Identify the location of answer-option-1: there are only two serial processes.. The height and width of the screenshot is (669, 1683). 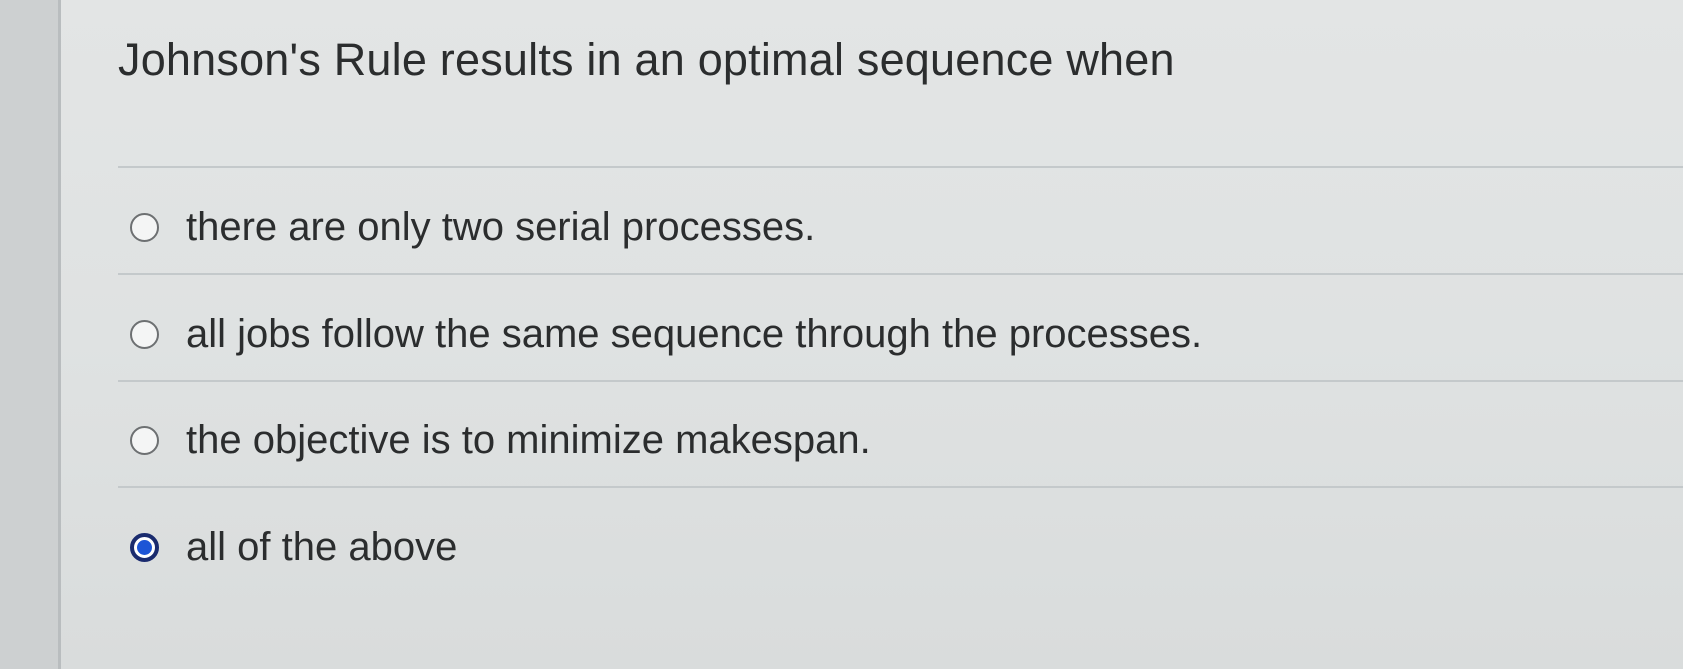
(472, 227).